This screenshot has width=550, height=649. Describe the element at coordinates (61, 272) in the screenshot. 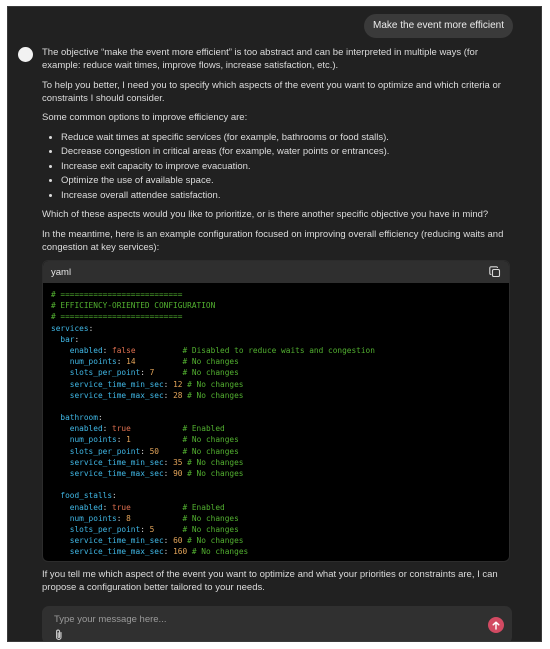

I see `code-language-label: yaml` at that location.